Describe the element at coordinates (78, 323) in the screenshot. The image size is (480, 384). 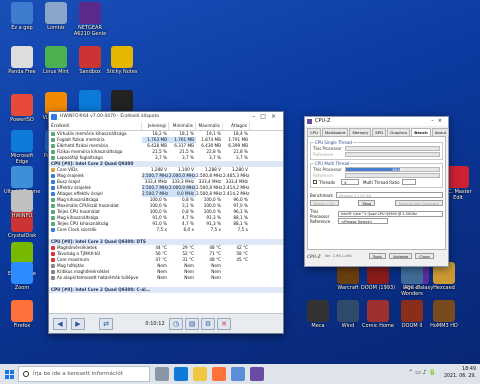
I see `nav-right-button: ▶` at that location.